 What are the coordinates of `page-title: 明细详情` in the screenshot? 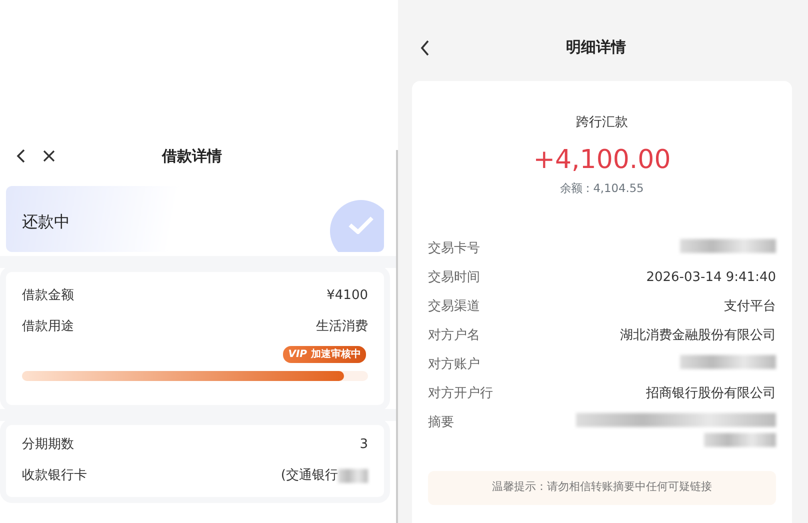 It's located at (596, 47).